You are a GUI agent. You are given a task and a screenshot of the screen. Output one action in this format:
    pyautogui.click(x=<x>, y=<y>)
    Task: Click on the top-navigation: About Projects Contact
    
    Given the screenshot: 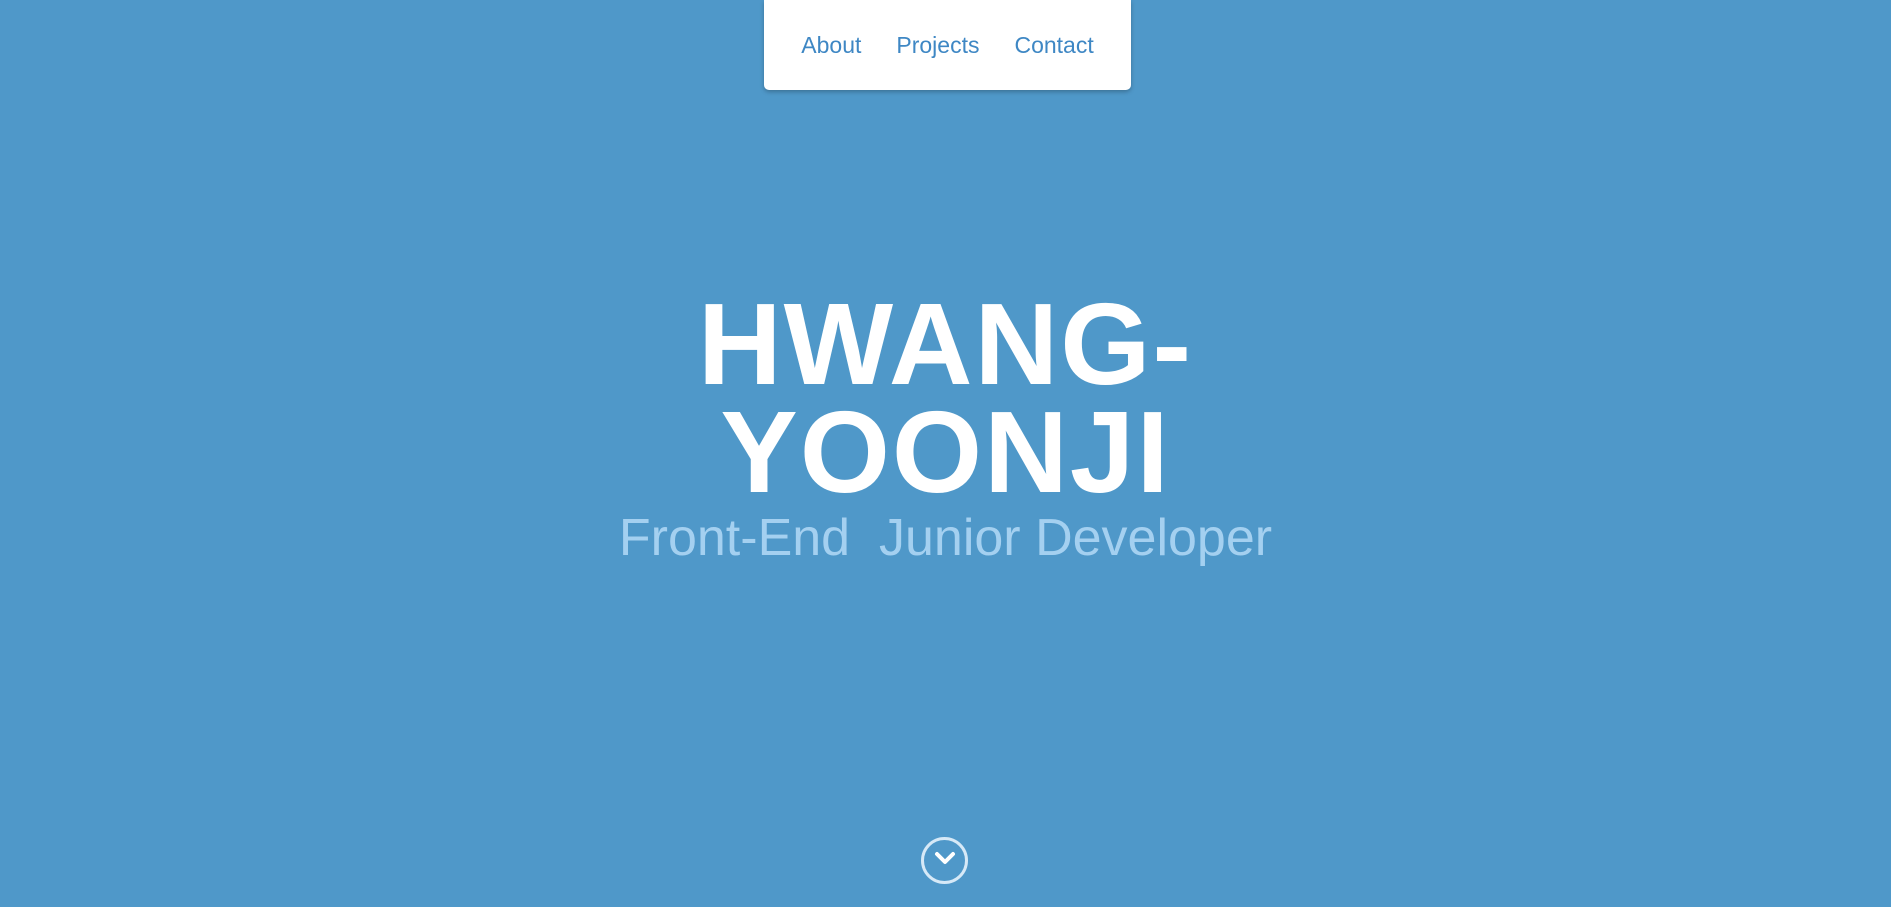 What is the action you would take?
    pyautogui.click(x=947, y=45)
    